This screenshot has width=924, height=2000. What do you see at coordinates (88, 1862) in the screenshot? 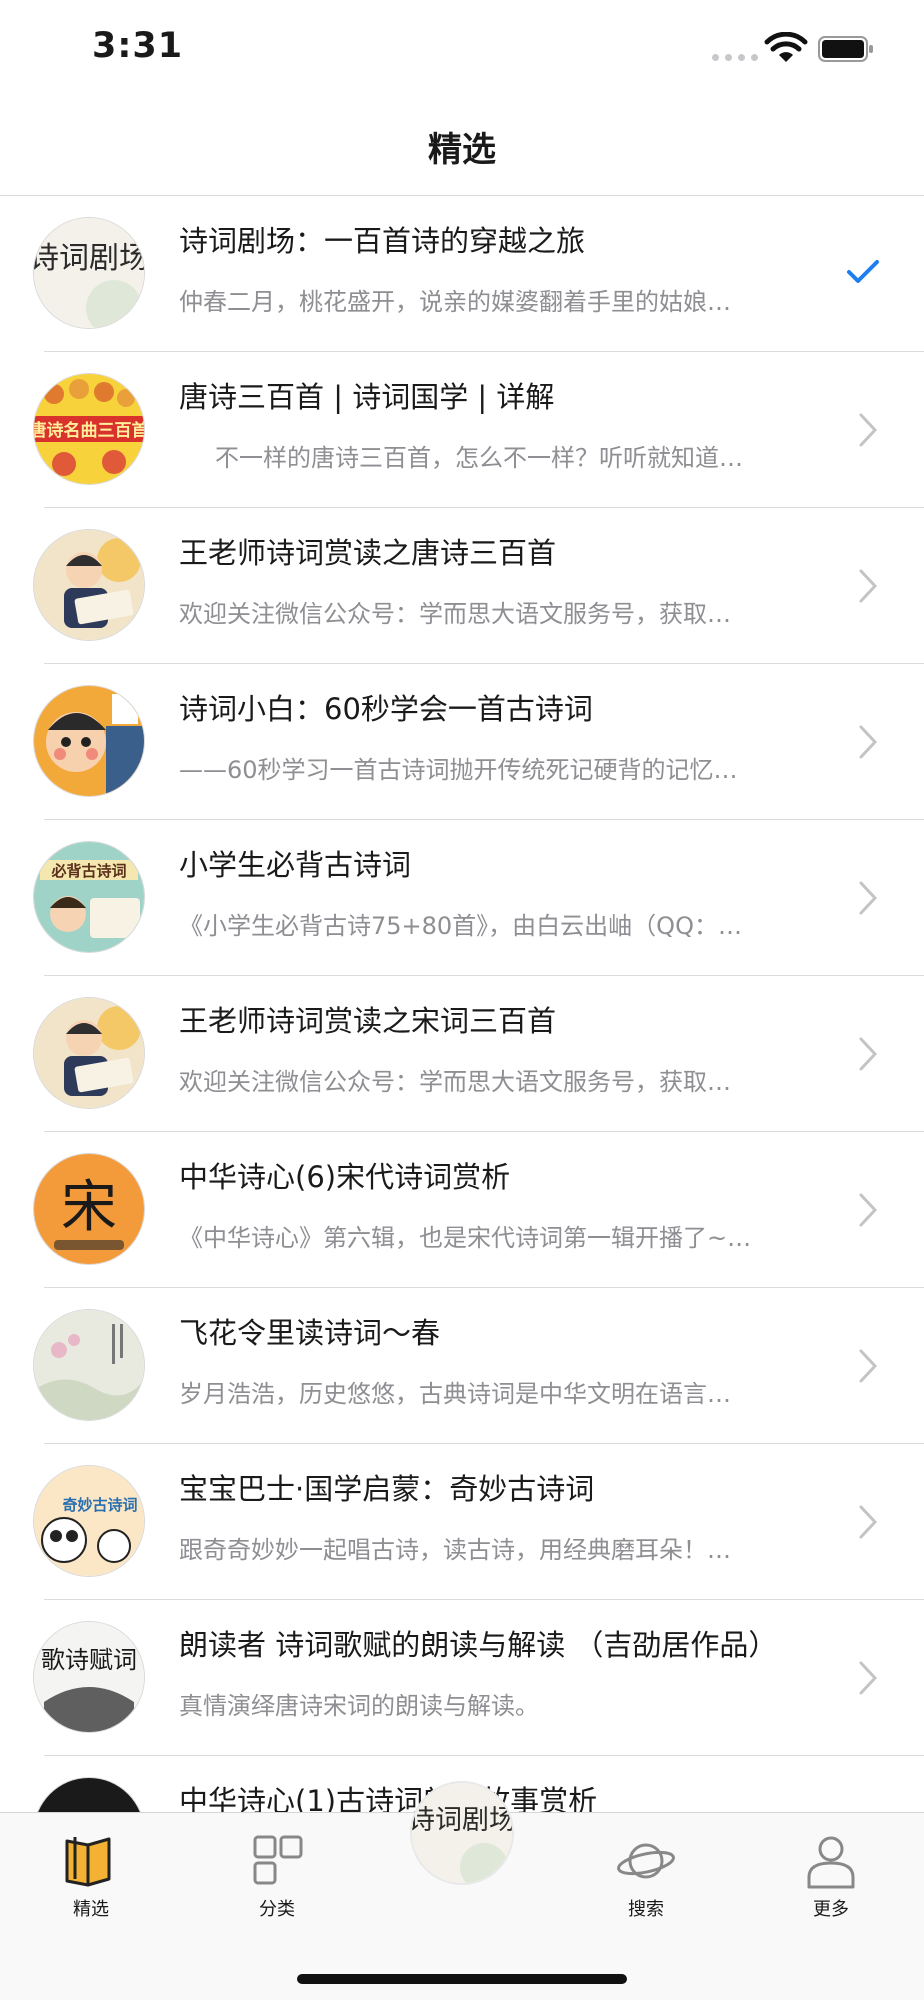
I see `book-icon` at bounding box center [88, 1862].